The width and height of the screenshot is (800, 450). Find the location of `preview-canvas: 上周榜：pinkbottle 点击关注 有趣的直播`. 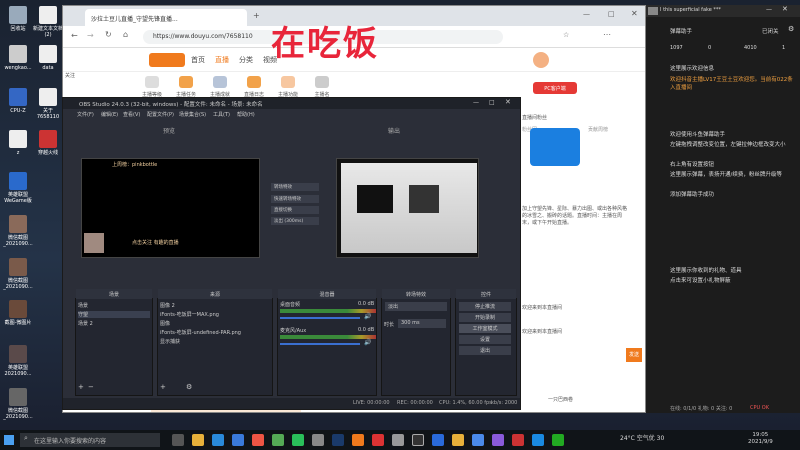

preview-canvas: 上周榜：pinkbottle 点击关注 有趣的直播 is located at coordinates (170, 208).